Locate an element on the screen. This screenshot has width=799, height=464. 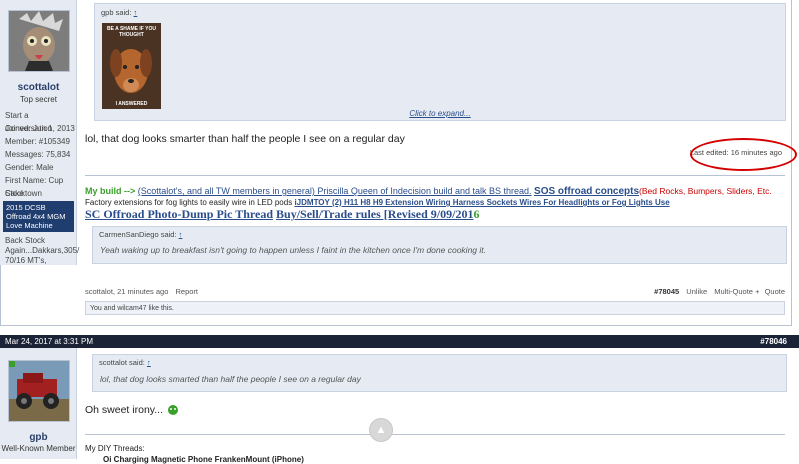
location-info: Stocktown is located at coordinates (23, 193).